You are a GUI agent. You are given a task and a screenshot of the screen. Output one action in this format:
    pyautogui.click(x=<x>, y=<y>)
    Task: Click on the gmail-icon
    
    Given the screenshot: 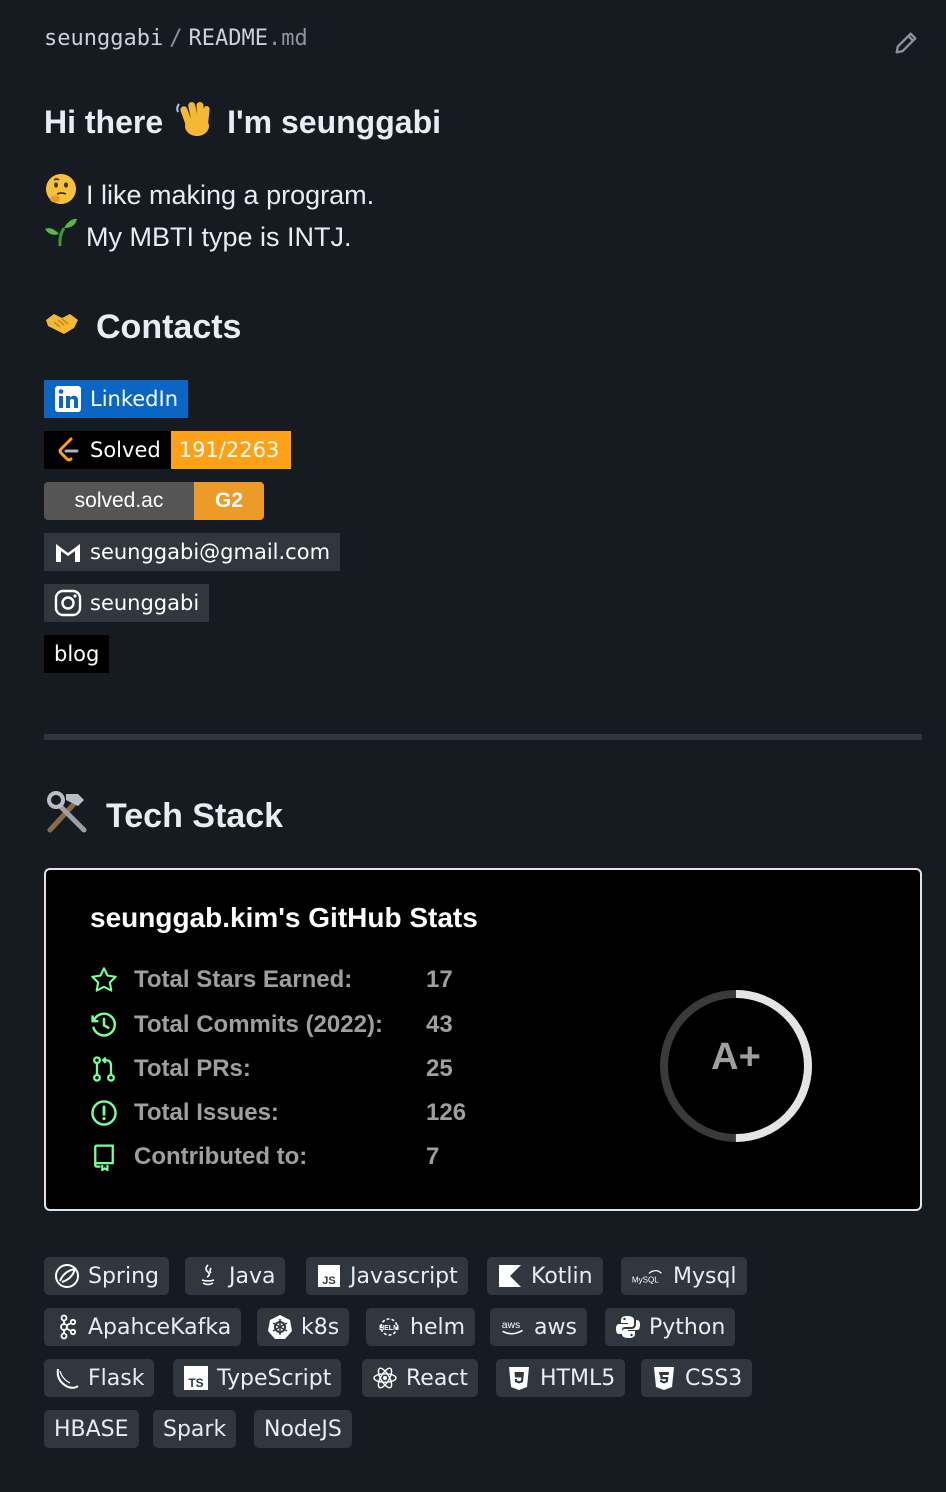 What is the action you would take?
    pyautogui.click(x=68, y=553)
    